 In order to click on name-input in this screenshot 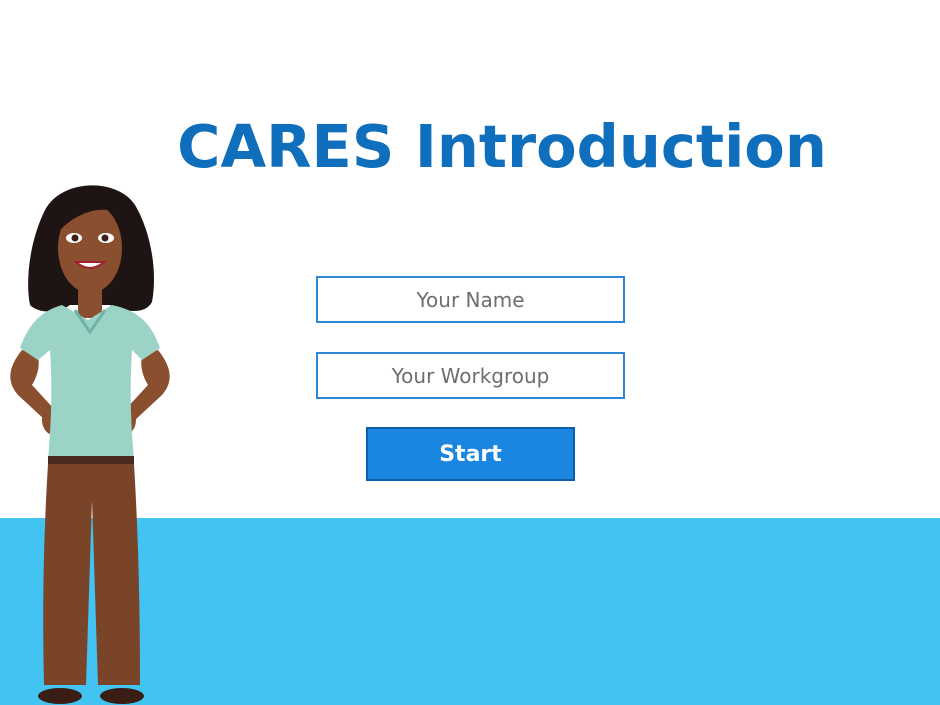, I will do `click(470, 299)`.